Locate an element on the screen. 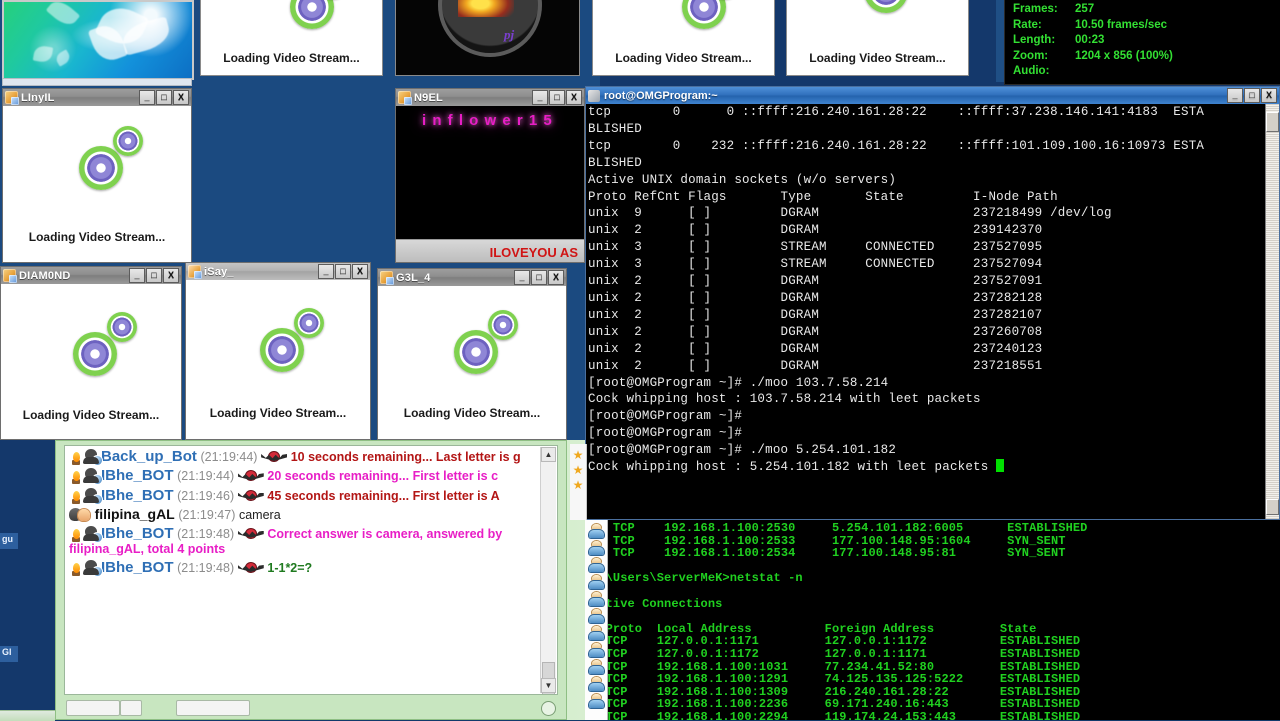 The height and width of the screenshot is (721, 1280). putty-scrollbar-track-end is located at coordinates (1272, 507).